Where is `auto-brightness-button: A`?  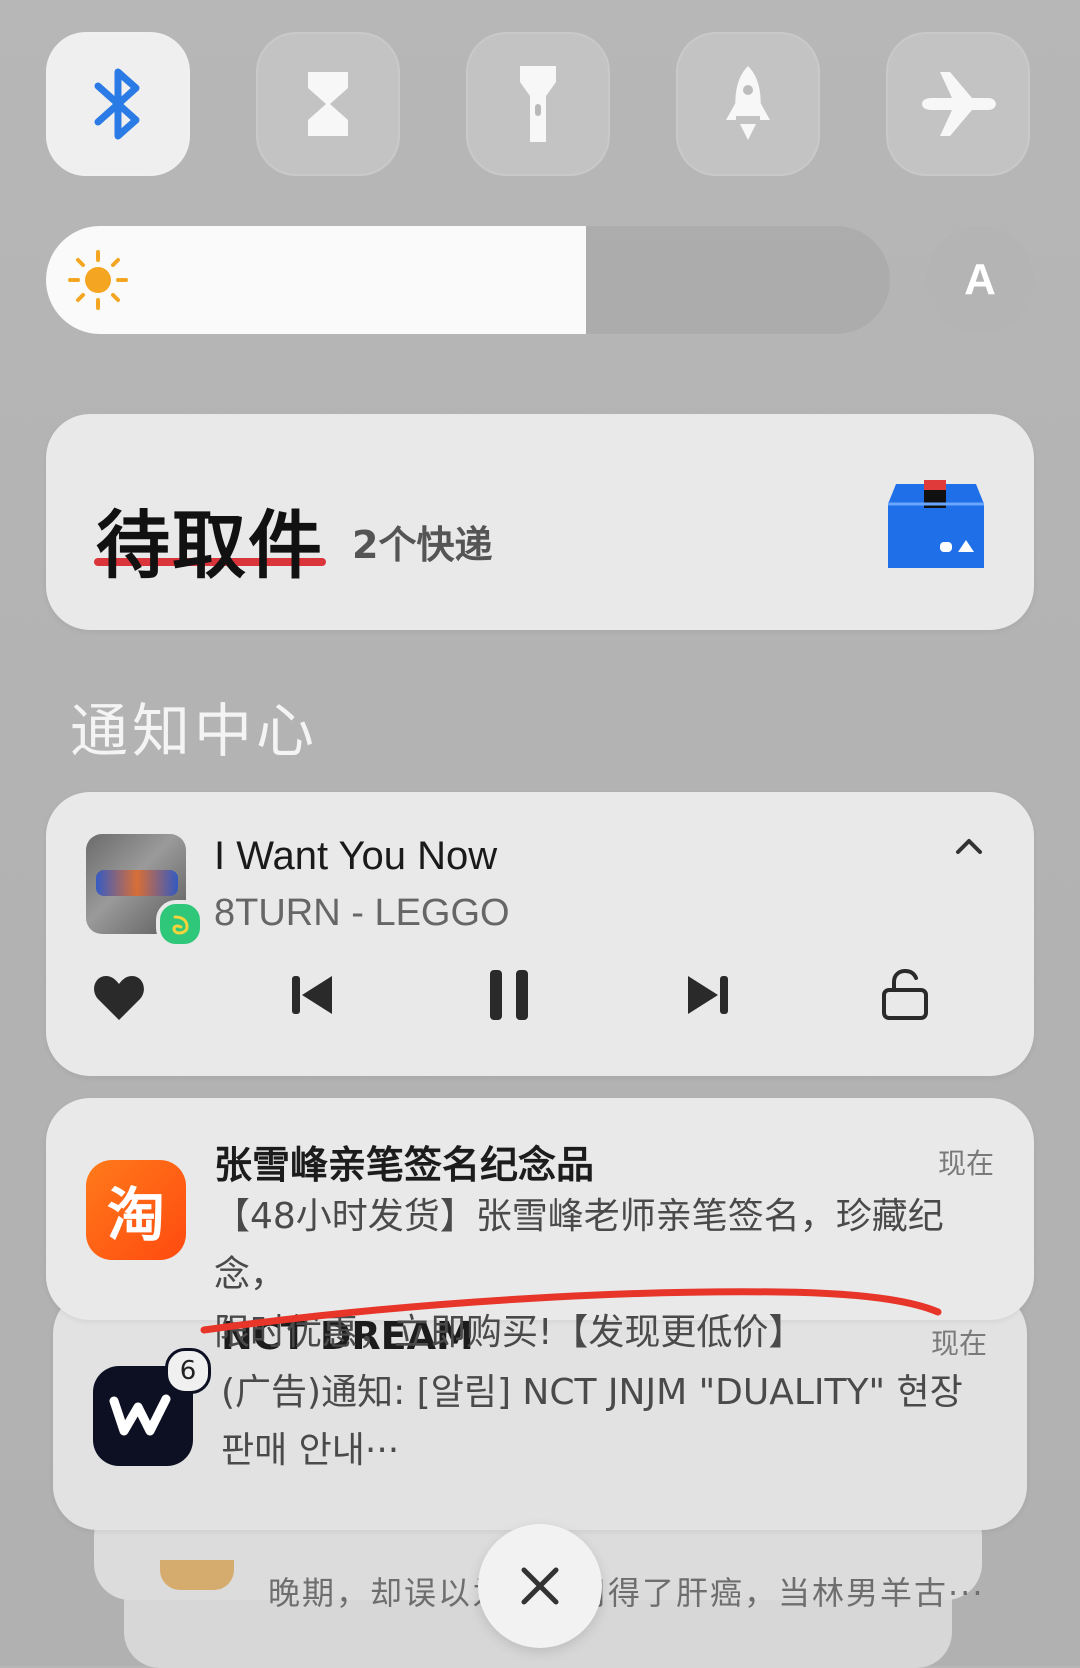 auto-brightness-button: A is located at coordinates (980, 280).